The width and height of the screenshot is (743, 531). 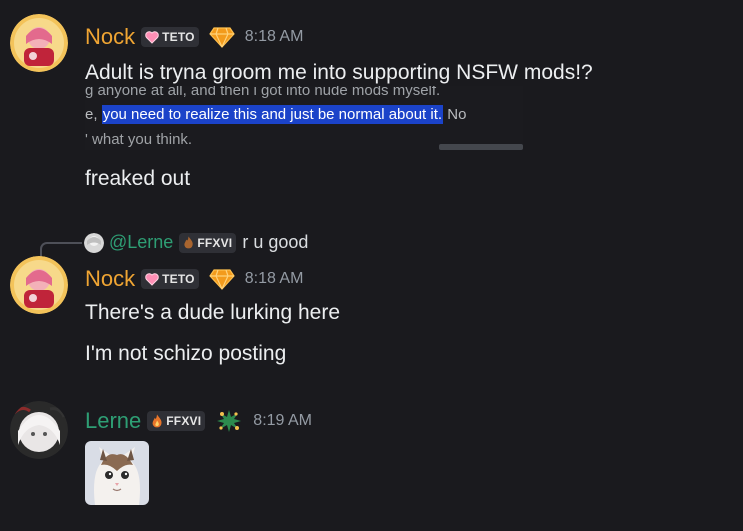 I want to click on reply-preview-text: r u good, so click(x=275, y=242).